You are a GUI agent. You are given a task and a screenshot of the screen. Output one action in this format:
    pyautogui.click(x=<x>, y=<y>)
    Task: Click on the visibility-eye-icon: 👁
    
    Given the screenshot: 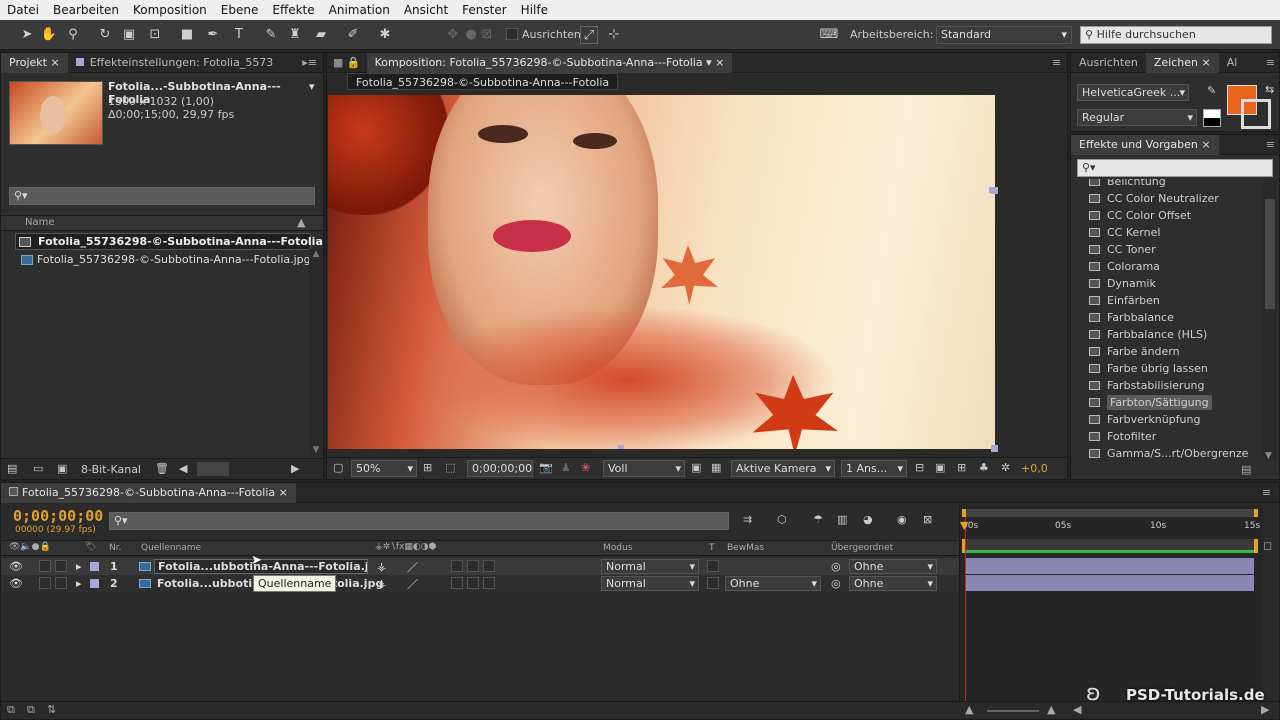 What is the action you would take?
    pyautogui.click(x=16, y=583)
    